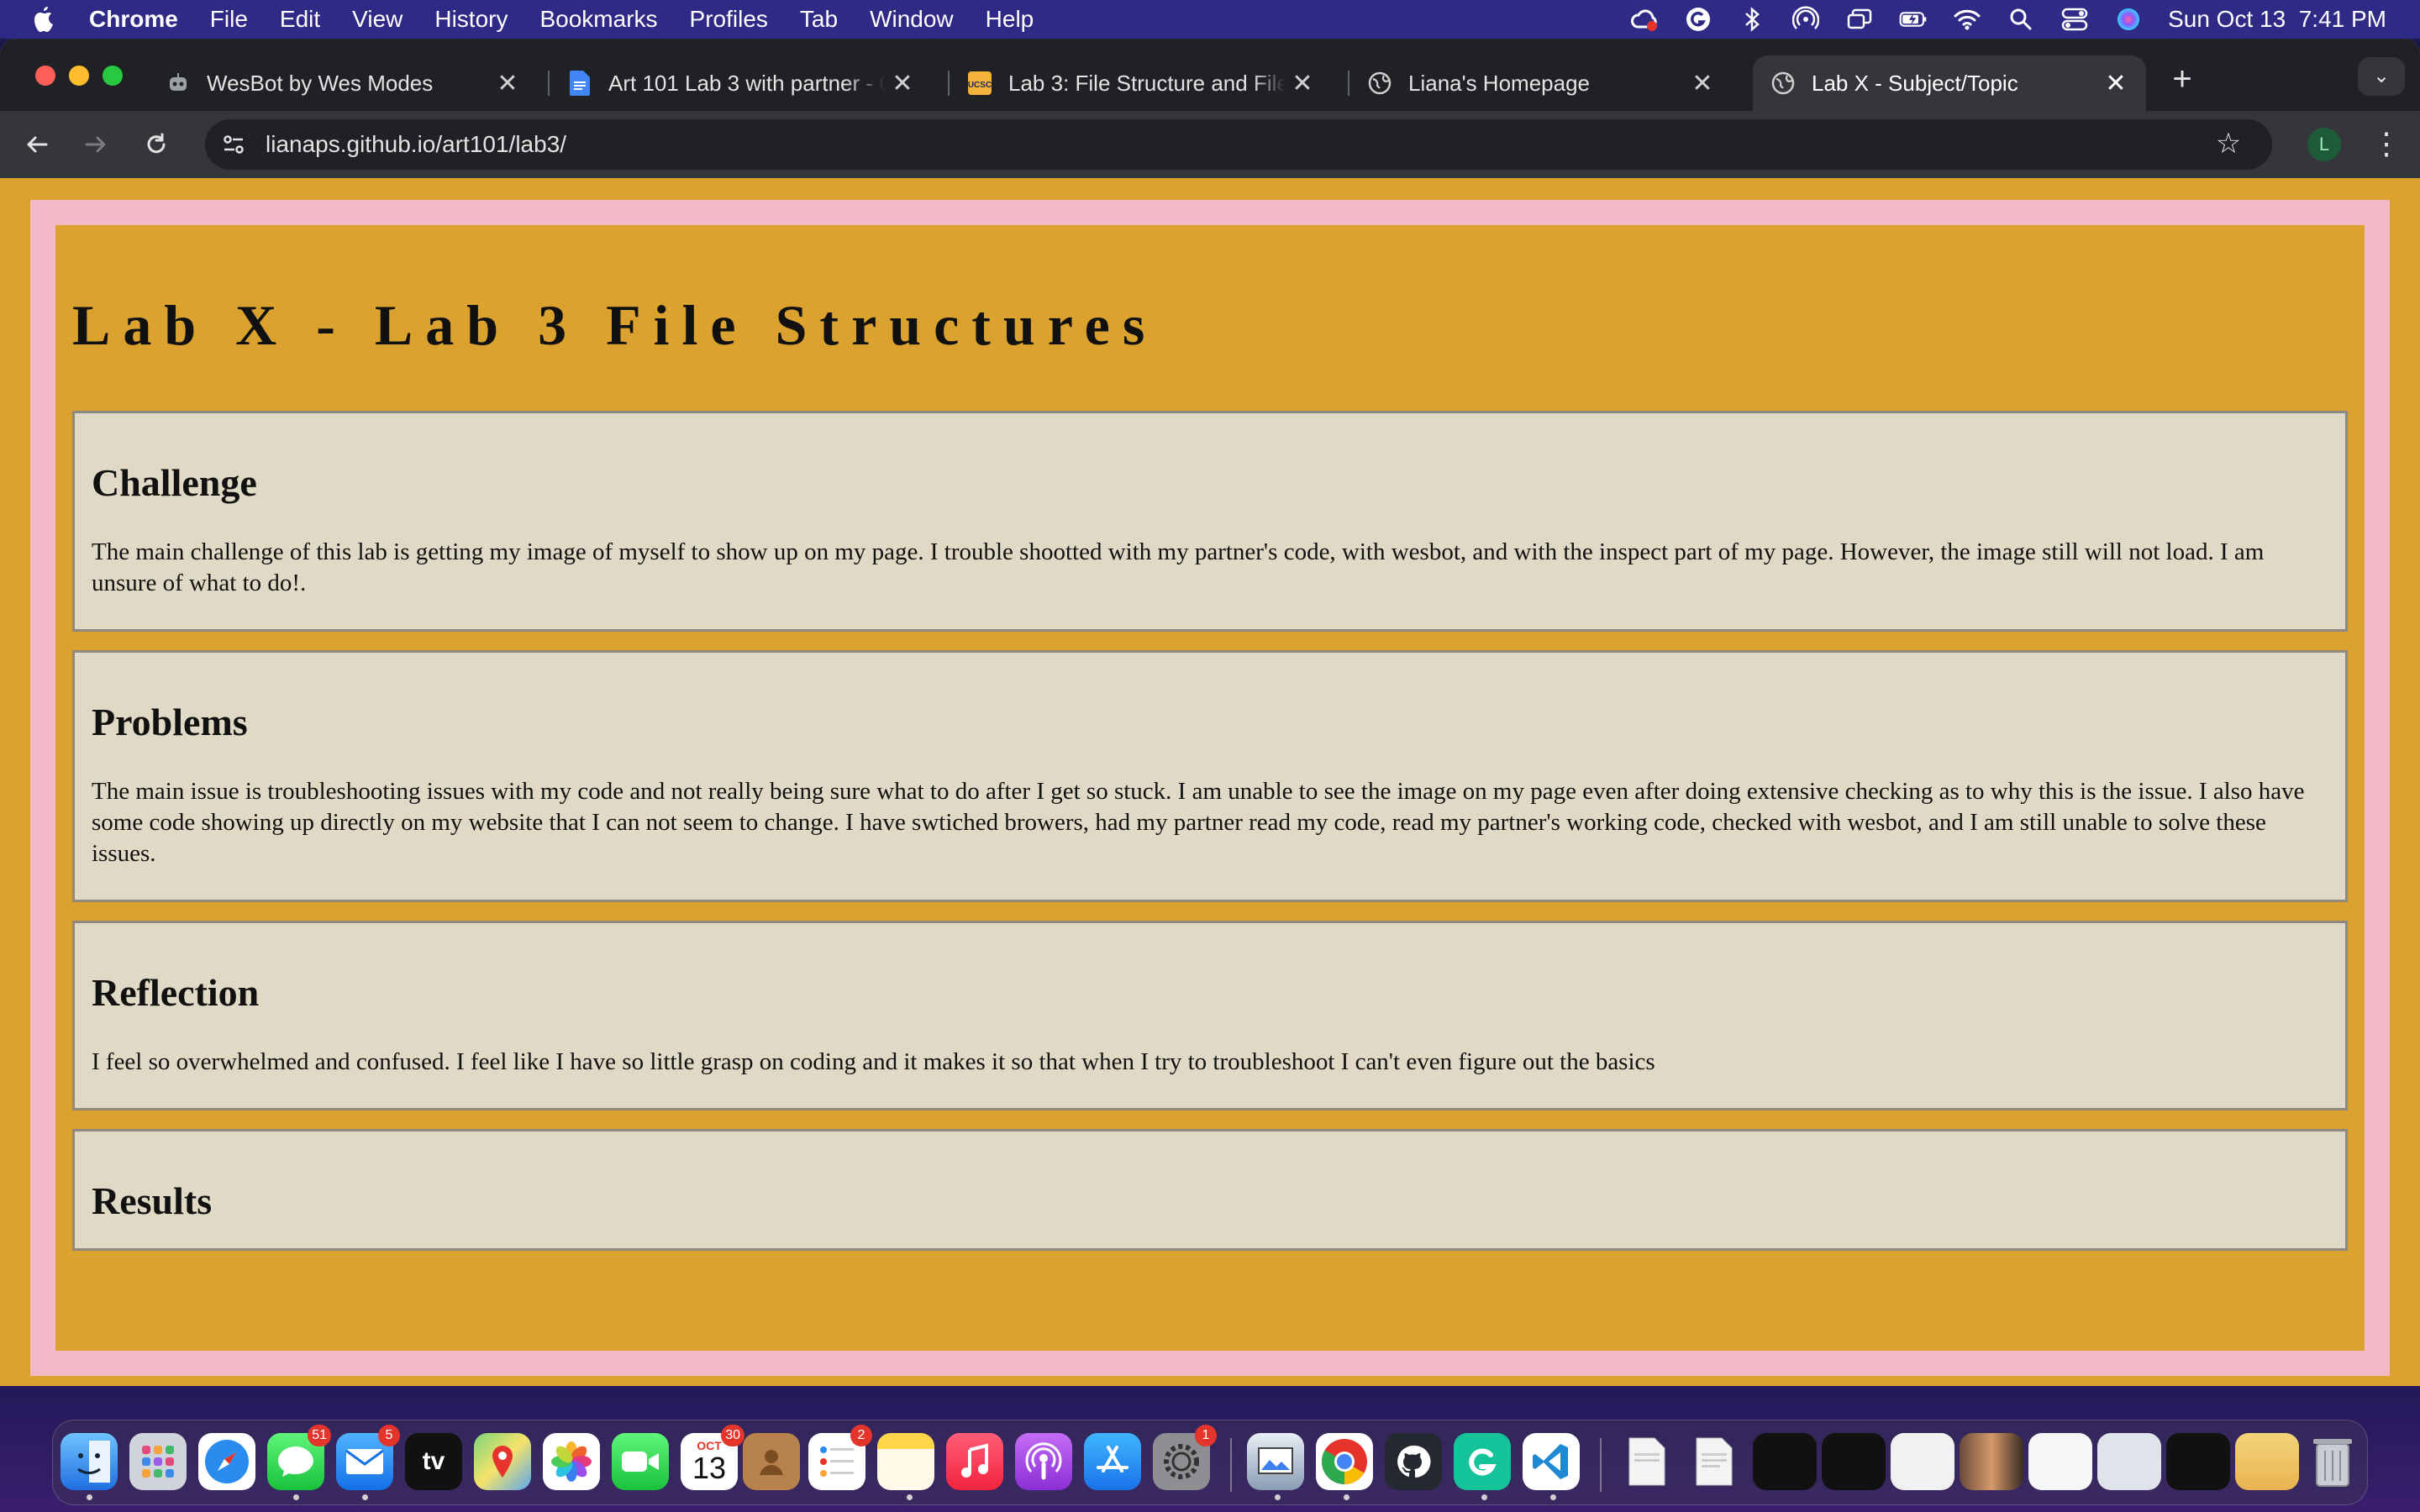 This screenshot has width=2420, height=1512. What do you see at coordinates (2277, 19) in the screenshot?
I see `menu-clock: Sun Oct 13 7:41 PM` at bounding box center [2277, 19].